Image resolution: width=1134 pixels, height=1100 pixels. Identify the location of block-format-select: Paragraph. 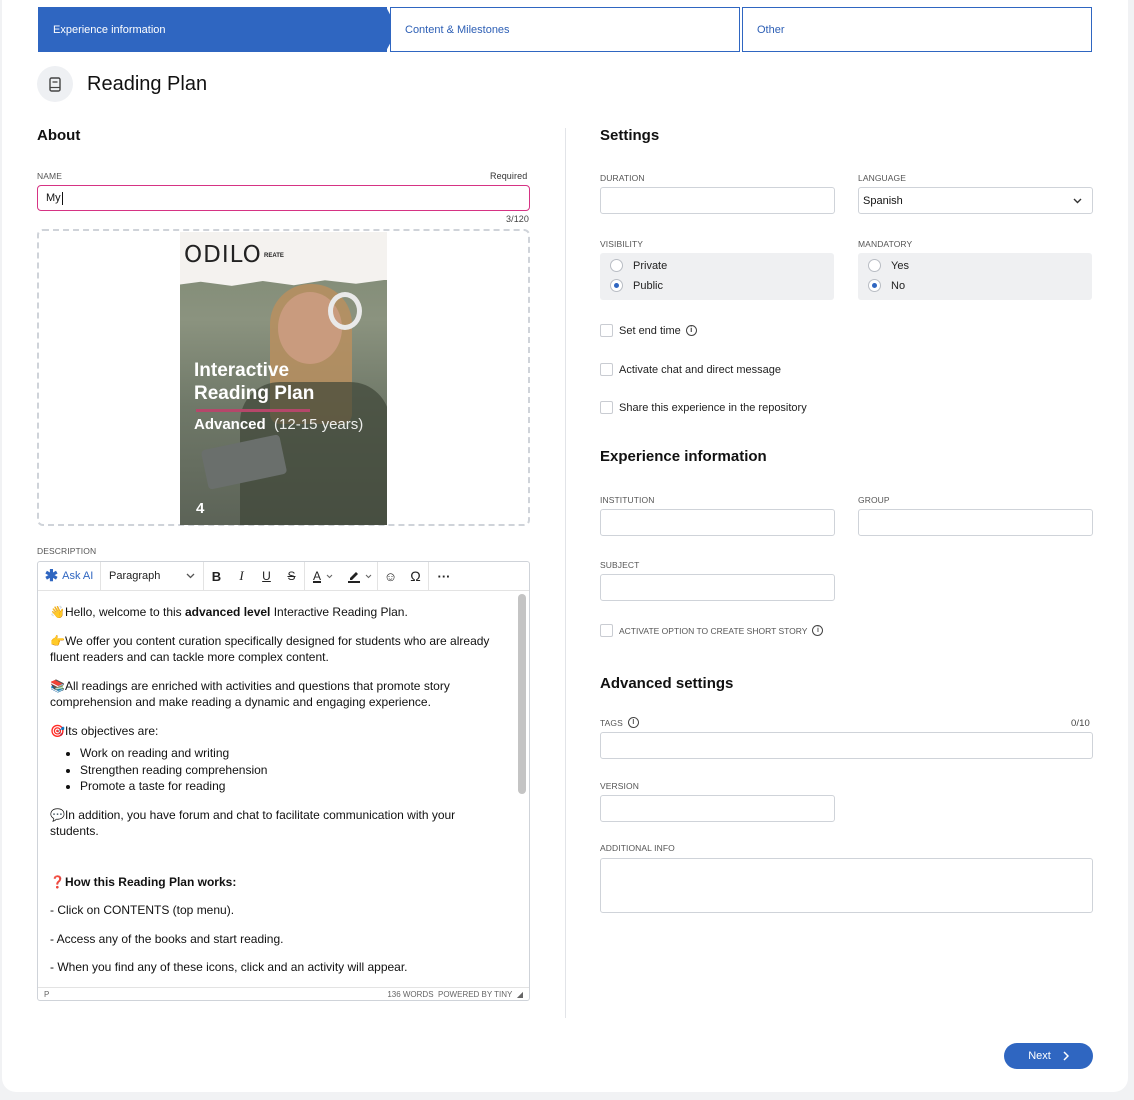
(152, 576).